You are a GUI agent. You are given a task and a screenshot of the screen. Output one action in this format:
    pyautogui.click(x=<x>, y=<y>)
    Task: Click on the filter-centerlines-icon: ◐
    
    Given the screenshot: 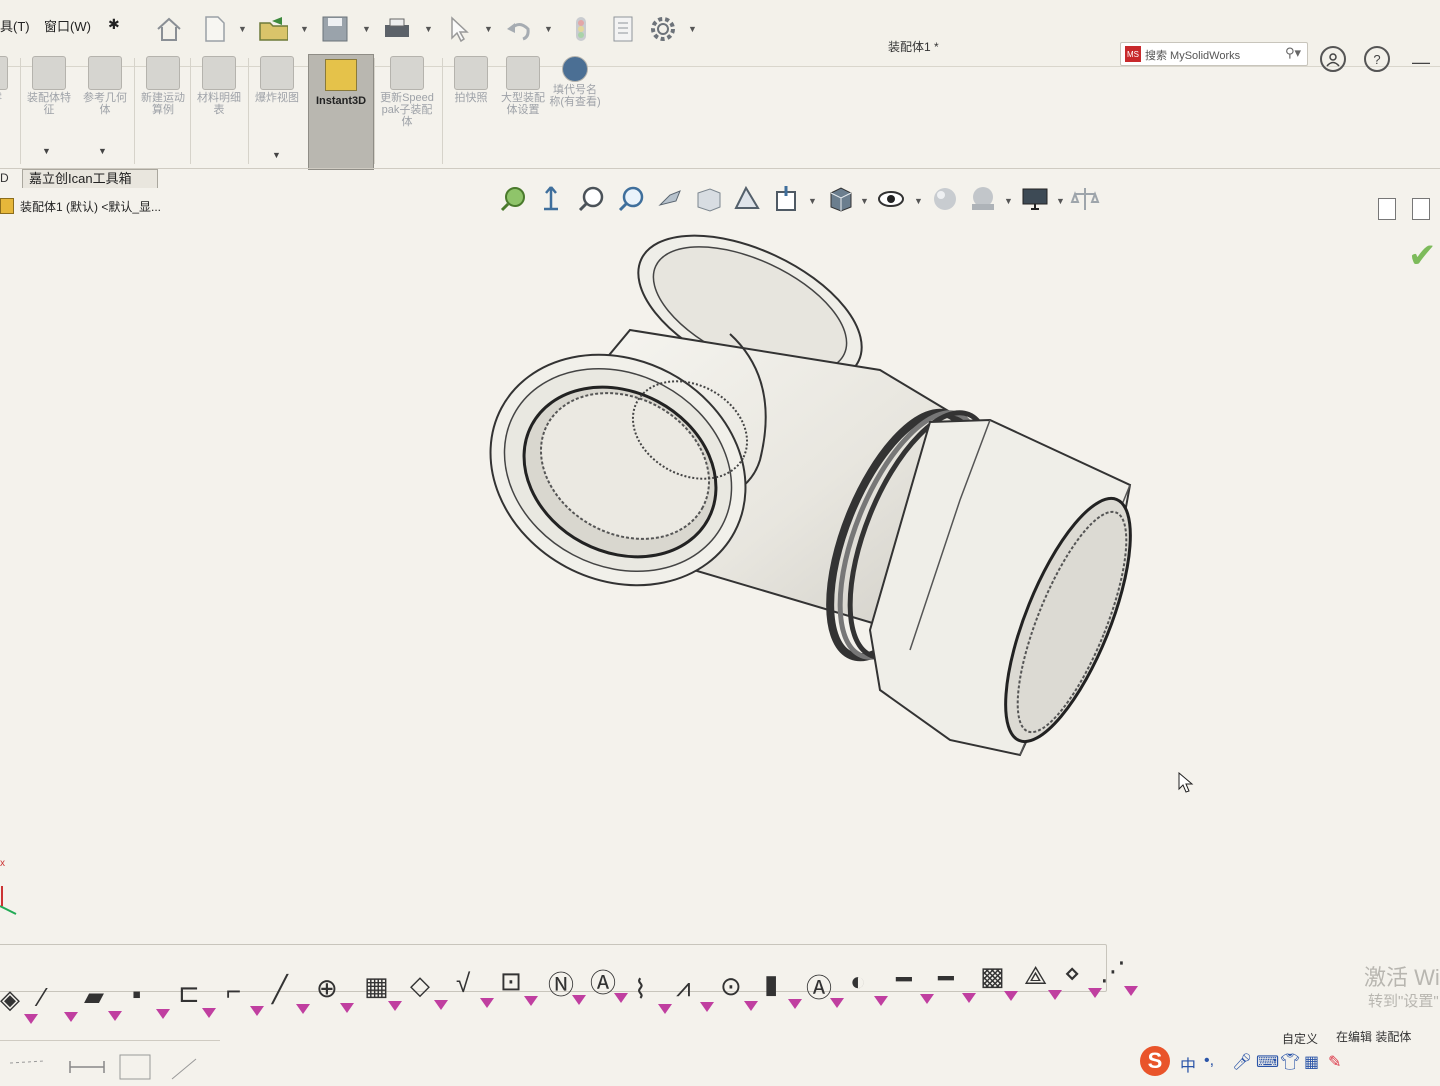 What is the action you would take?
    pyautogui.click(x=870, y=986)
    